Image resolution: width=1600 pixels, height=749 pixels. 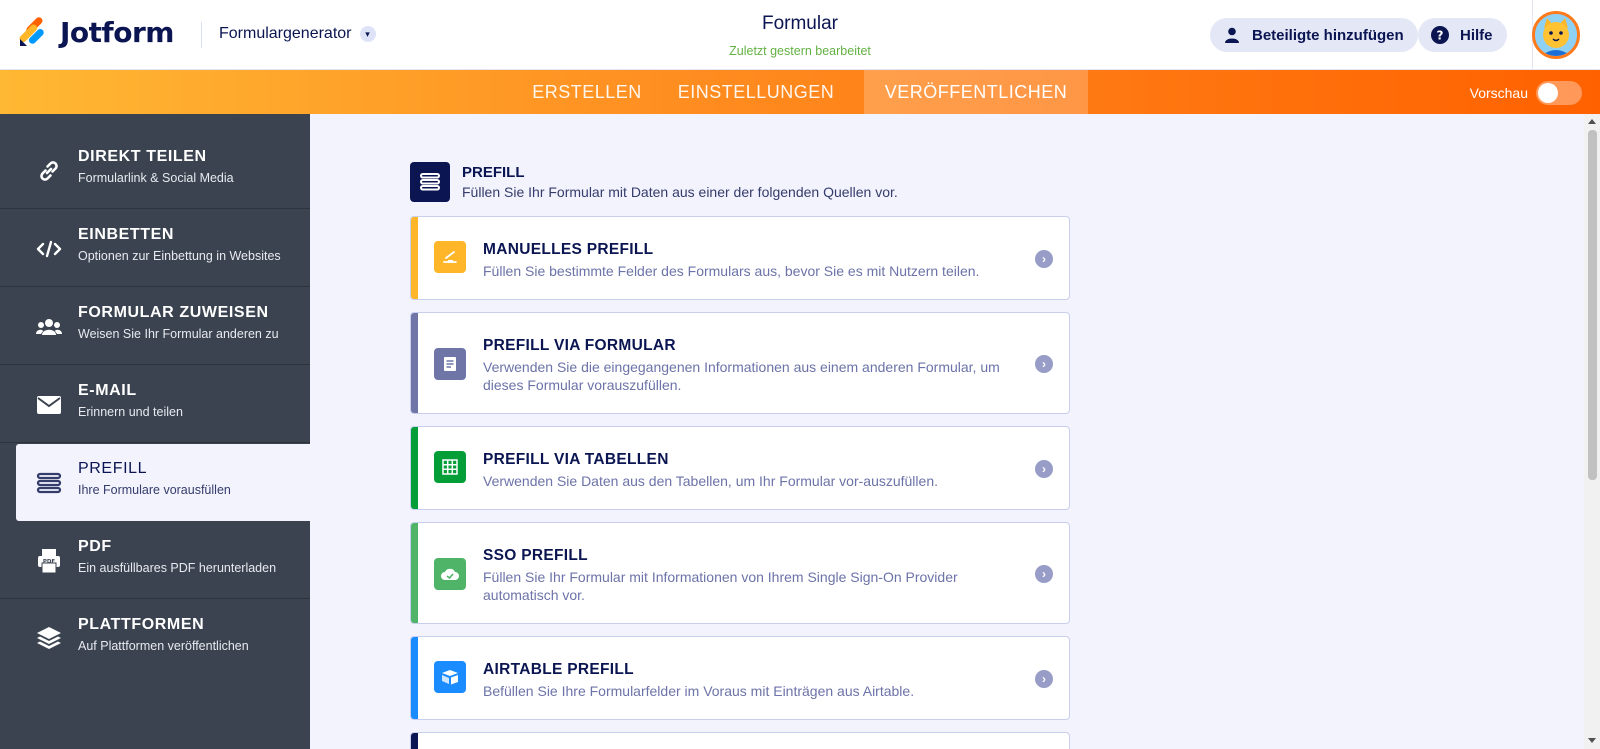 I want to click on chevron-down-icon: ▾, so click(x=367, y=34).